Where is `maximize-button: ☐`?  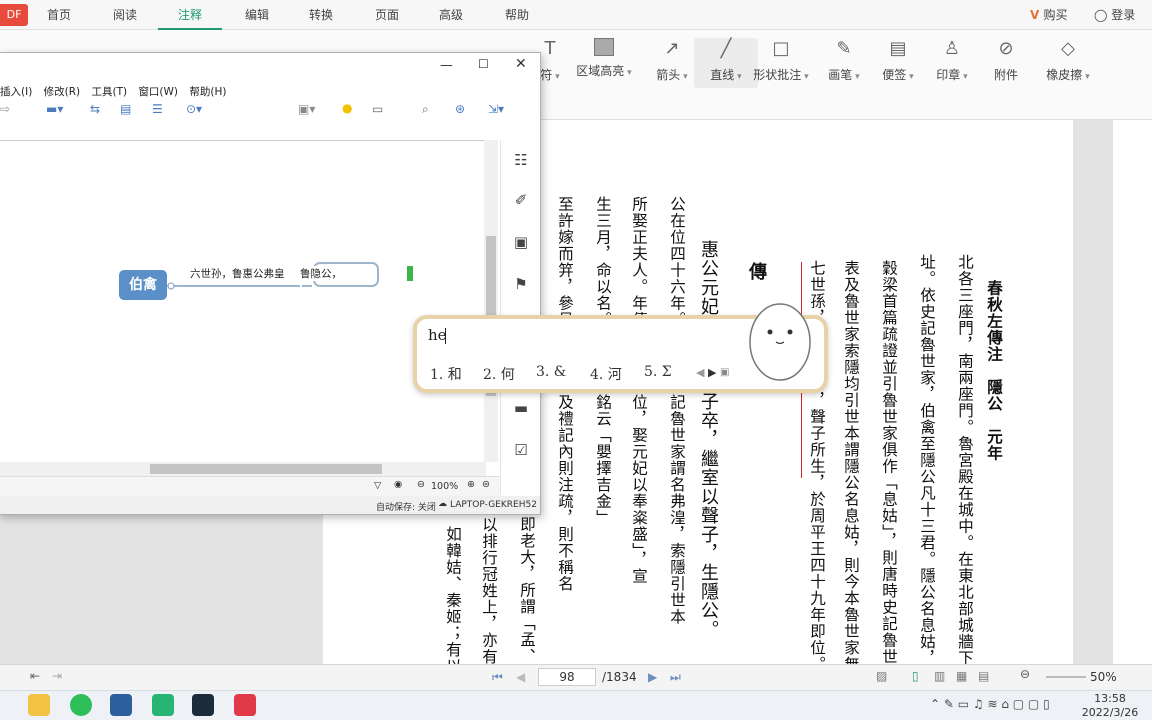 maximize-button: ☐ is located at coordinates (483, 64).